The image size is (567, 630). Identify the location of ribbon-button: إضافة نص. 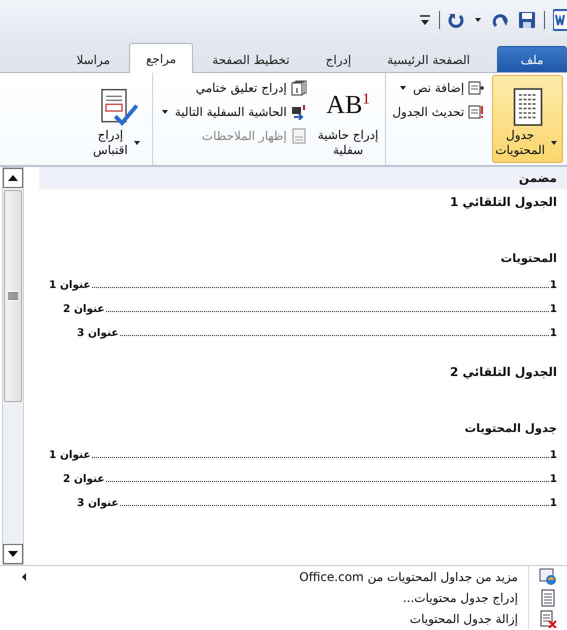
(438, 88).